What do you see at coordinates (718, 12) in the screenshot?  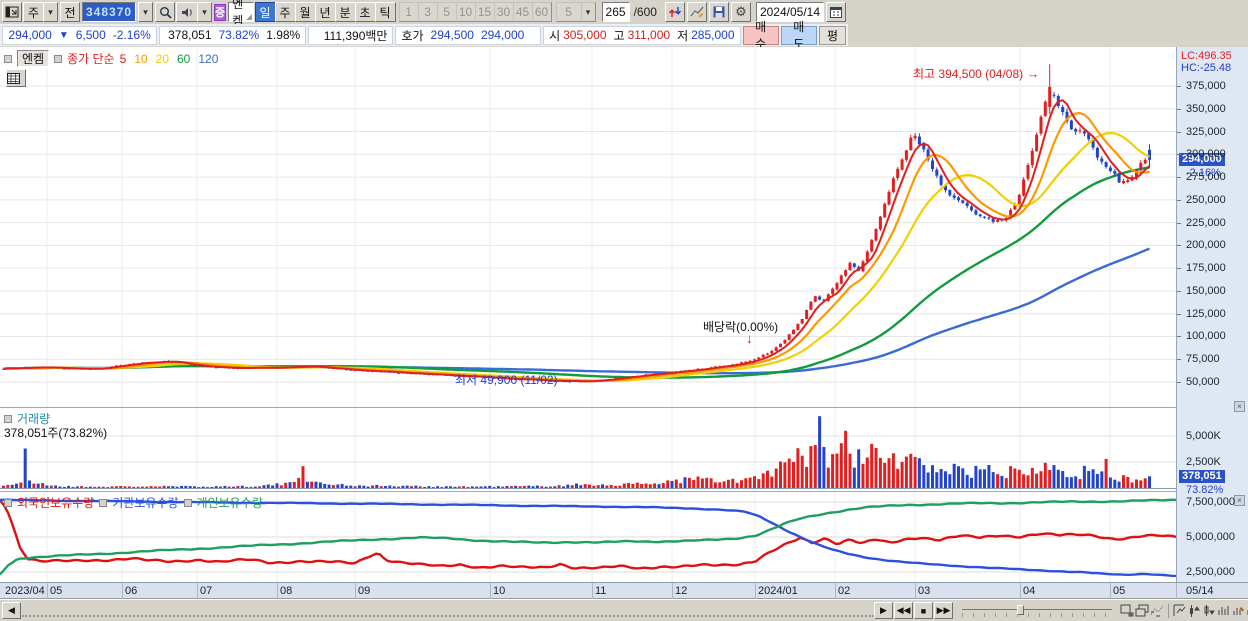 I see `save-icon` at bounding box center [718, 12].